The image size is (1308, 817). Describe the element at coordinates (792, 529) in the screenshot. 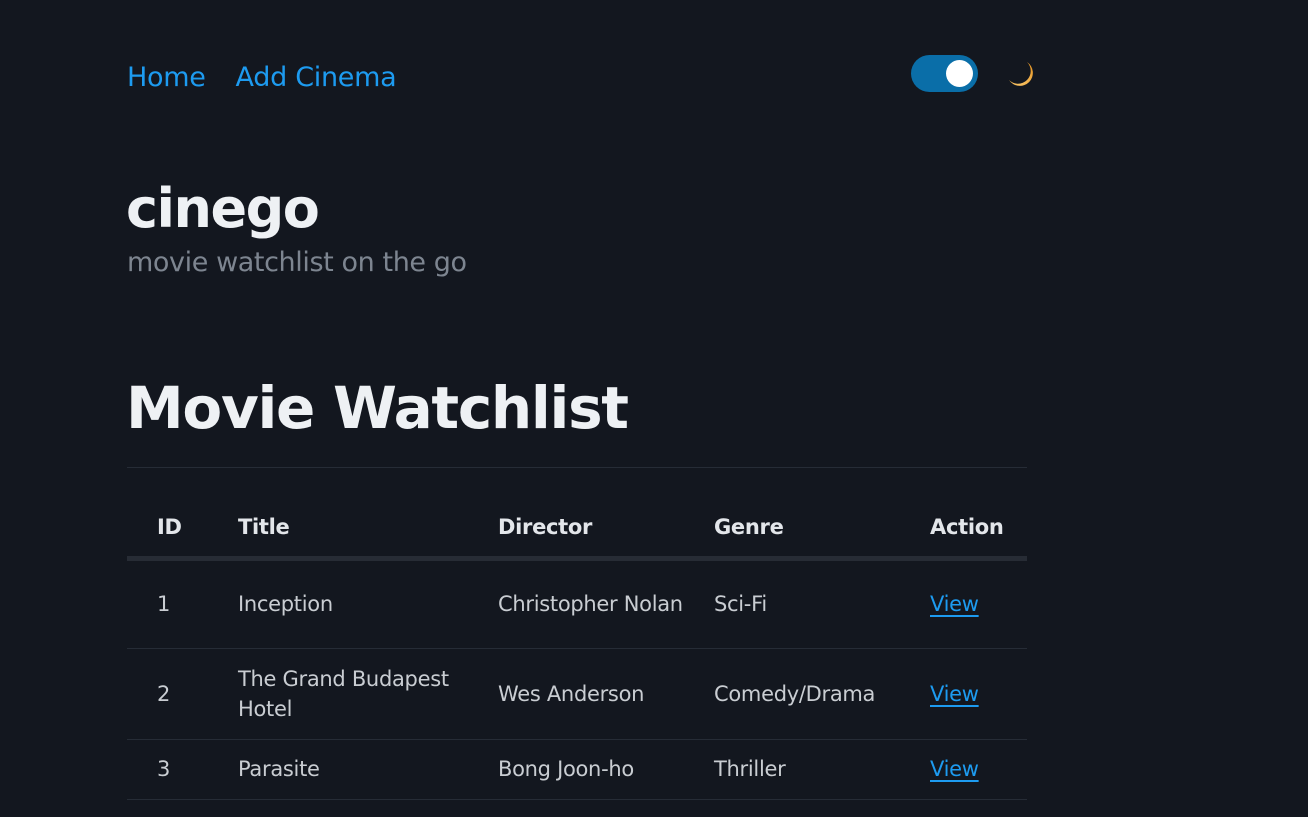

I see `column-header-genre: Genre` at that location.